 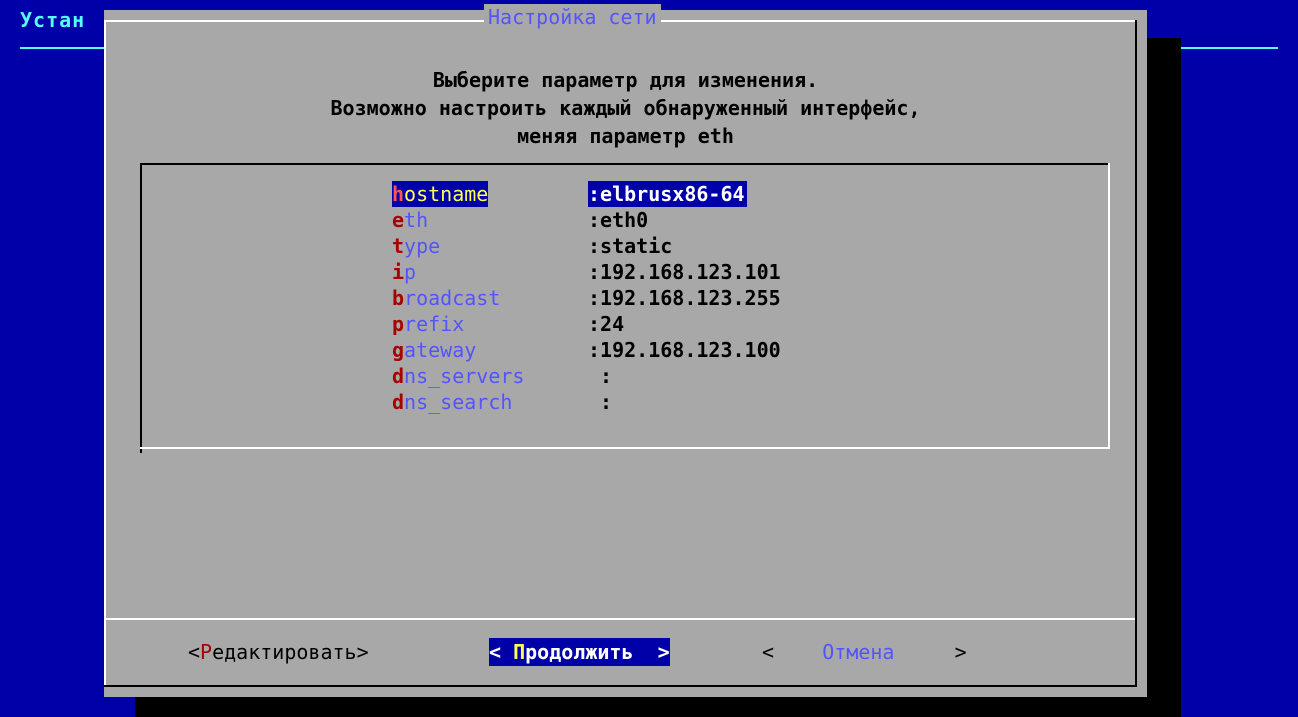 I want to click on button-label: Отмена, so click(x=858, y=652).